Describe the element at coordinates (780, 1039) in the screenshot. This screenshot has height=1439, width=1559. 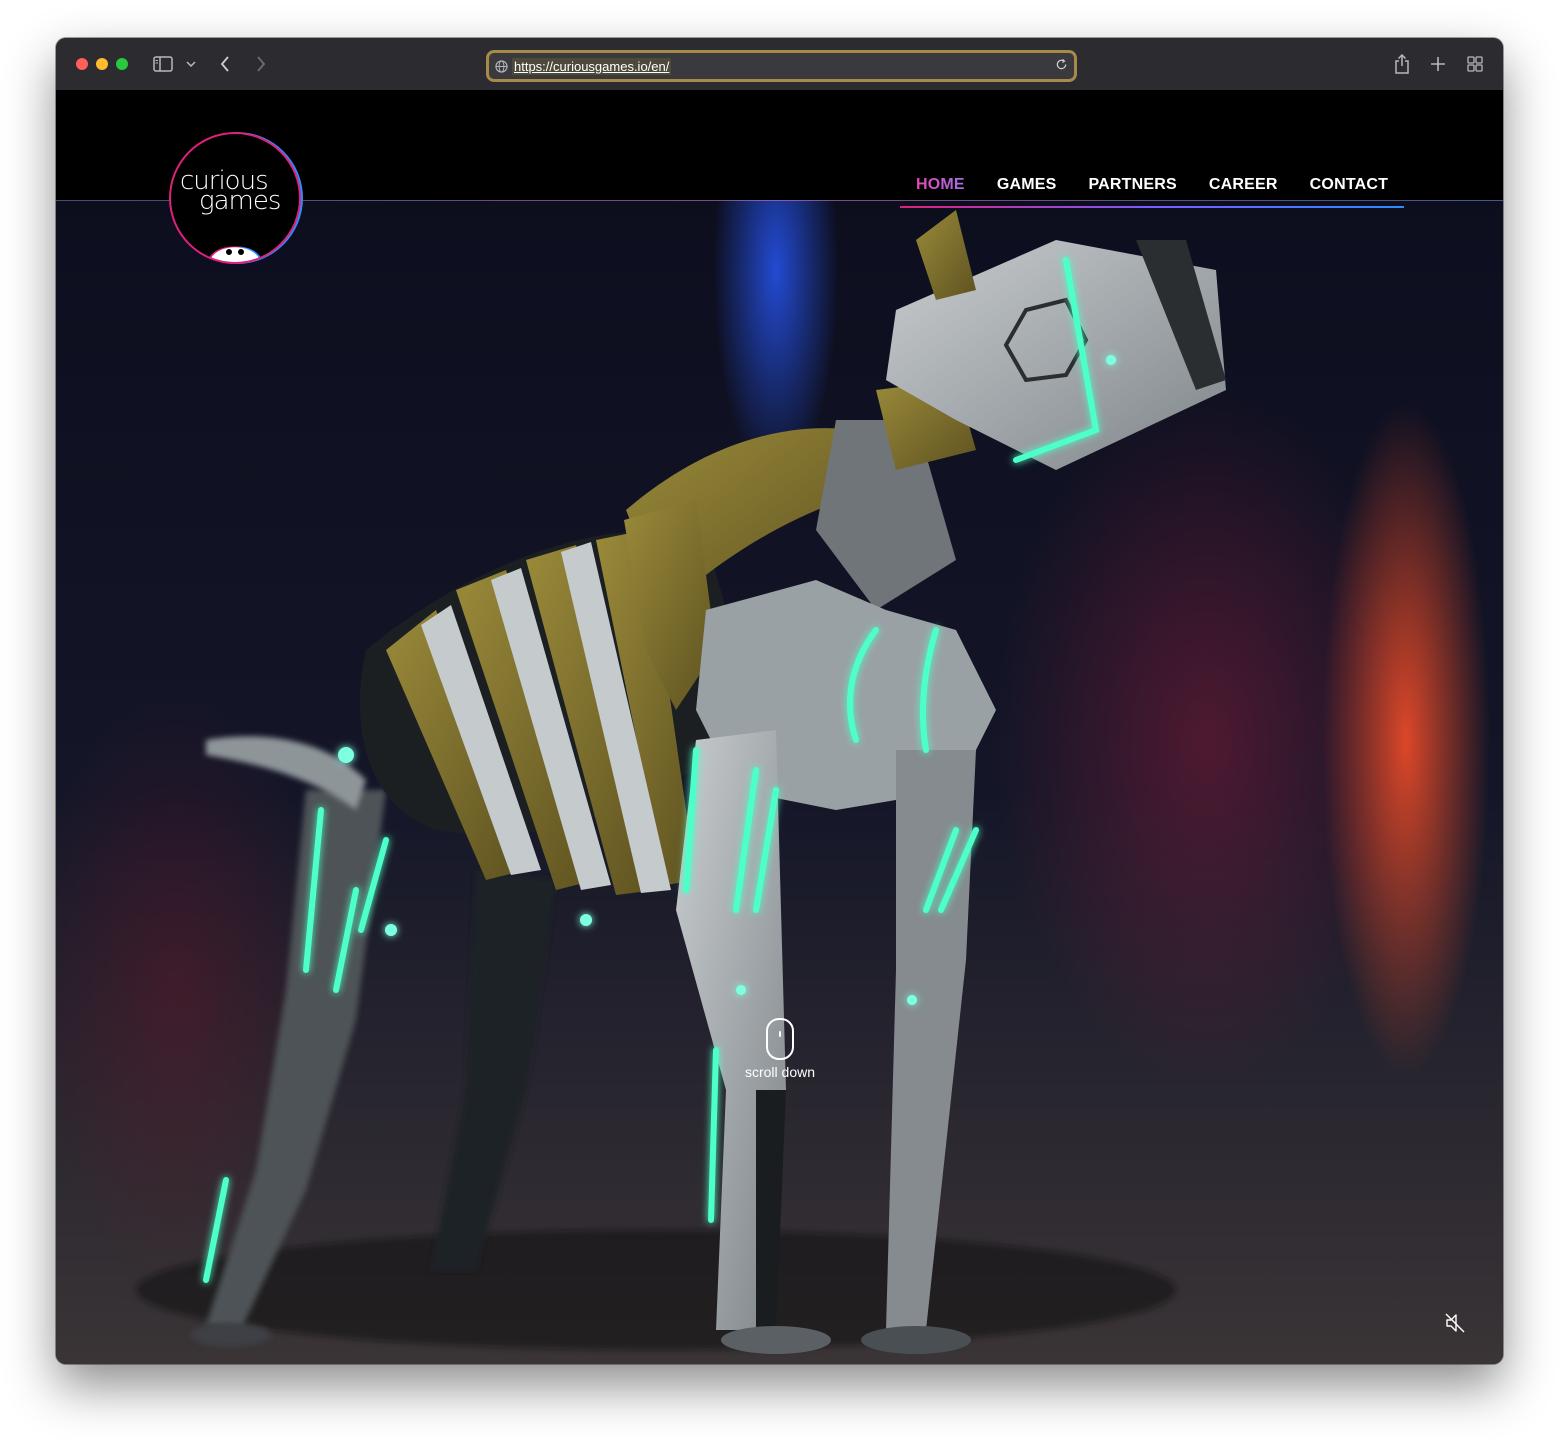
I see `mouse-icon` at that location.